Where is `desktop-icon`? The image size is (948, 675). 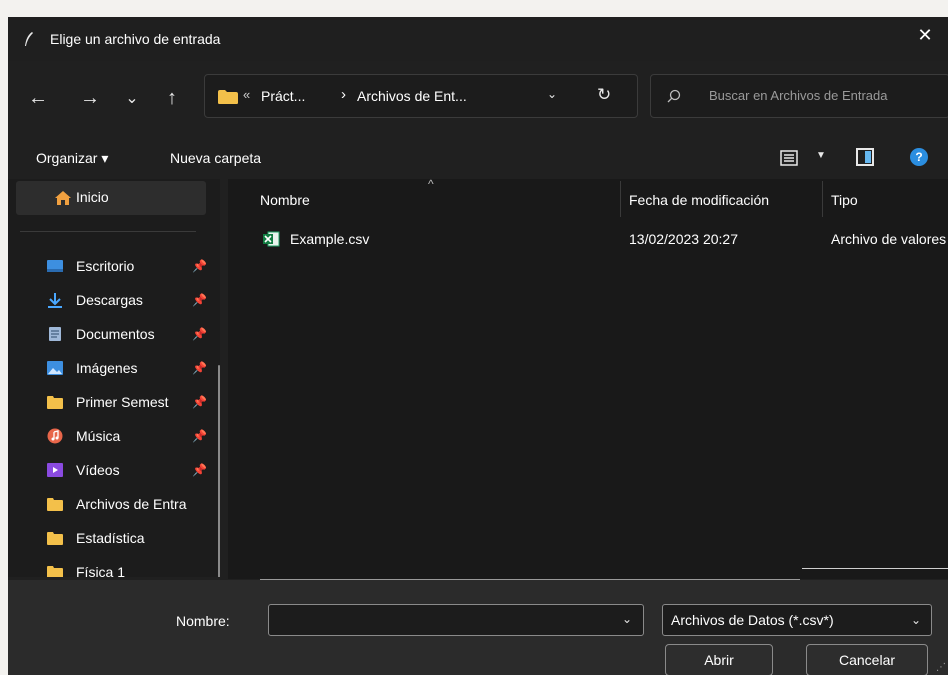
desktop-icon is located at coordinates (55, 266).